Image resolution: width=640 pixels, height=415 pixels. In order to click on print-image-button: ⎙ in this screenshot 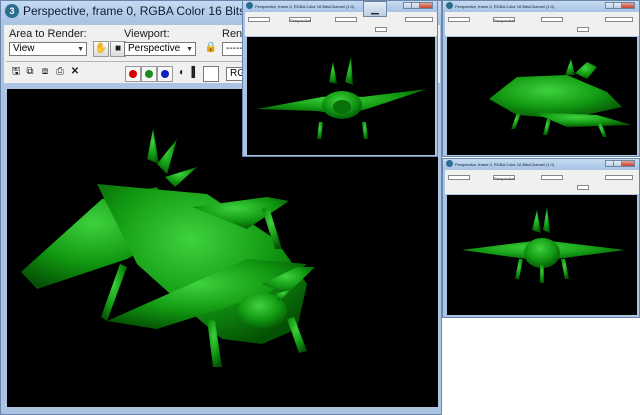, I will do `click(60, 73)`.